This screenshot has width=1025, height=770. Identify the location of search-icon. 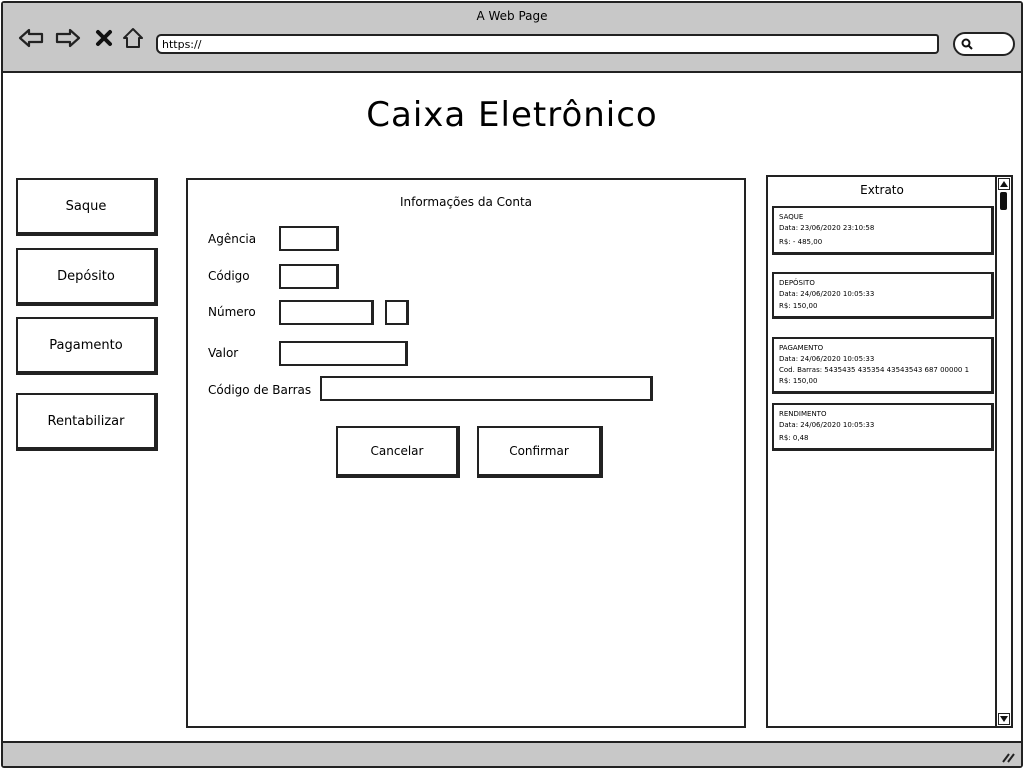
(967, 44).